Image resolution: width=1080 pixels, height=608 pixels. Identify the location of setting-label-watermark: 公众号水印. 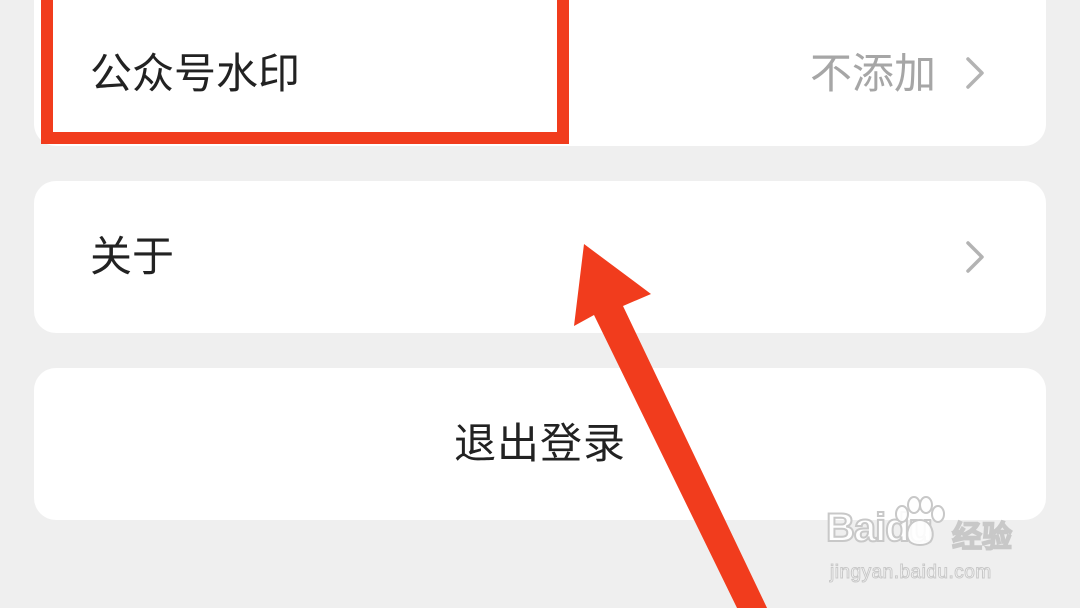
(195, 73).